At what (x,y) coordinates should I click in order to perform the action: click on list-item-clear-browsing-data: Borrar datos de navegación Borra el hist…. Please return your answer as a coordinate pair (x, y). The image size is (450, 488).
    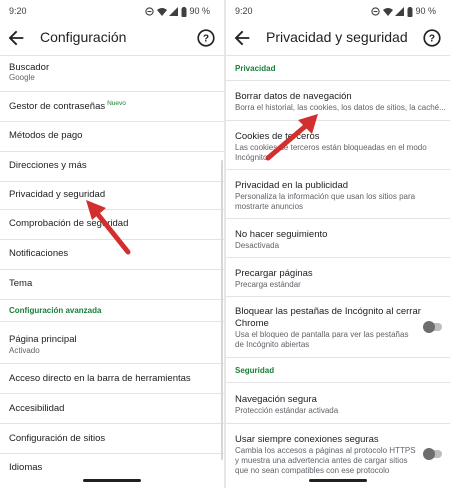
    Looking at the image, I should click on (338, 100).